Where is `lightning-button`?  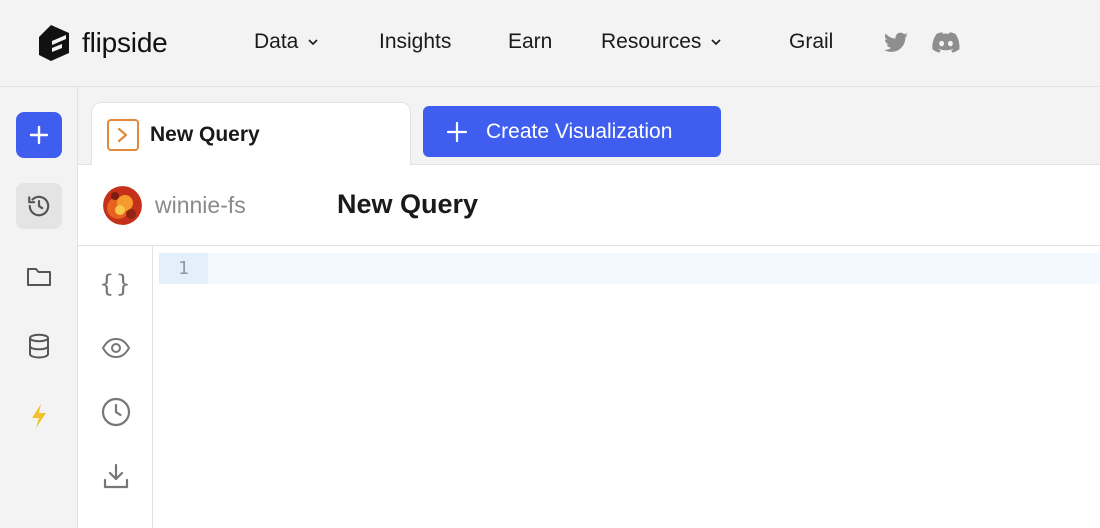
lightning-button is located at coordinates (39, 416).